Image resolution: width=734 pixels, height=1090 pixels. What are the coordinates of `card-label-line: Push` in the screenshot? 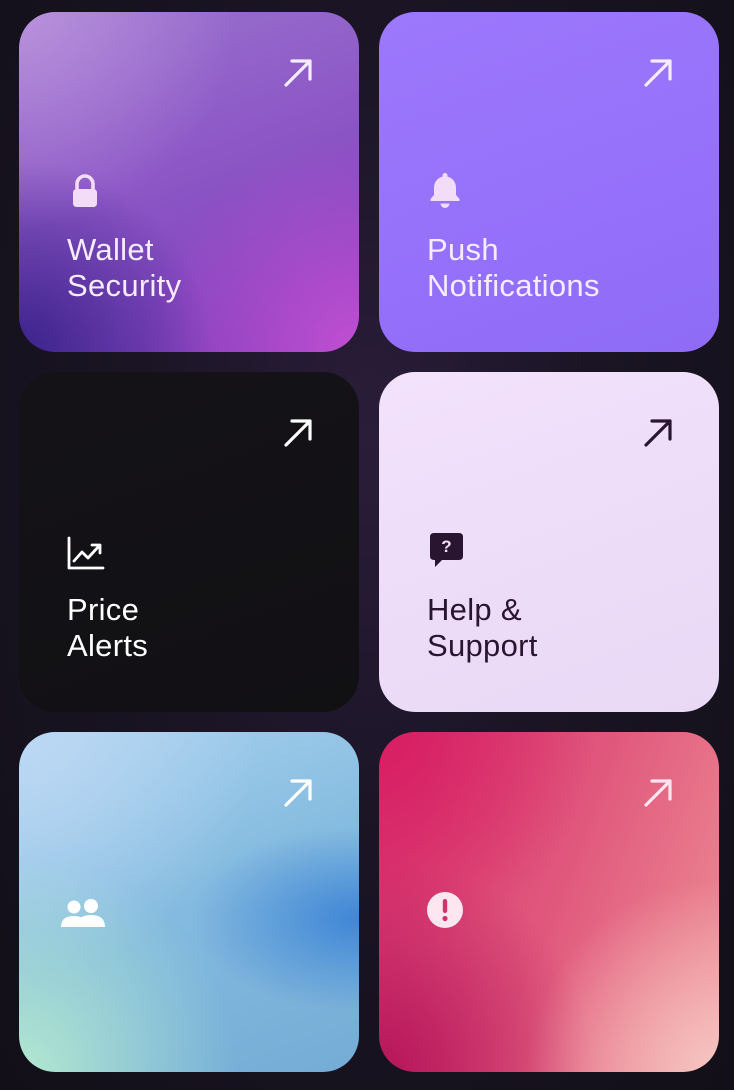 It's located at (463, 249).